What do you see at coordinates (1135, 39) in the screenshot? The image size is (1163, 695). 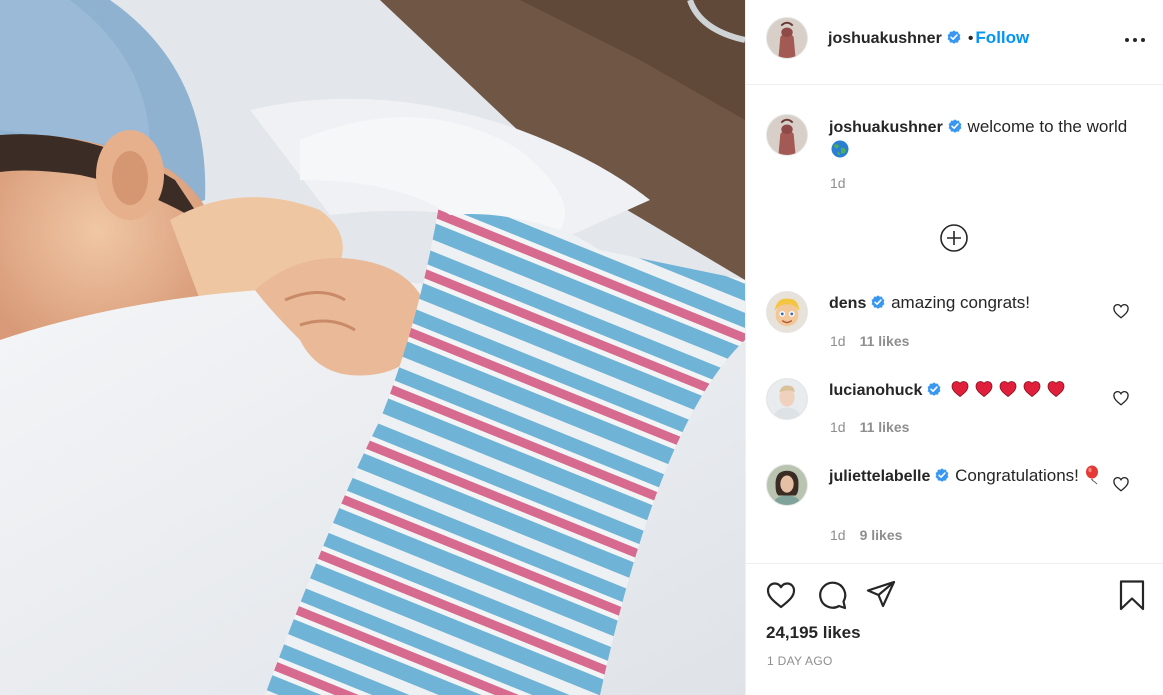 I see `more-options-icon` at bounding box center [1135, 39].